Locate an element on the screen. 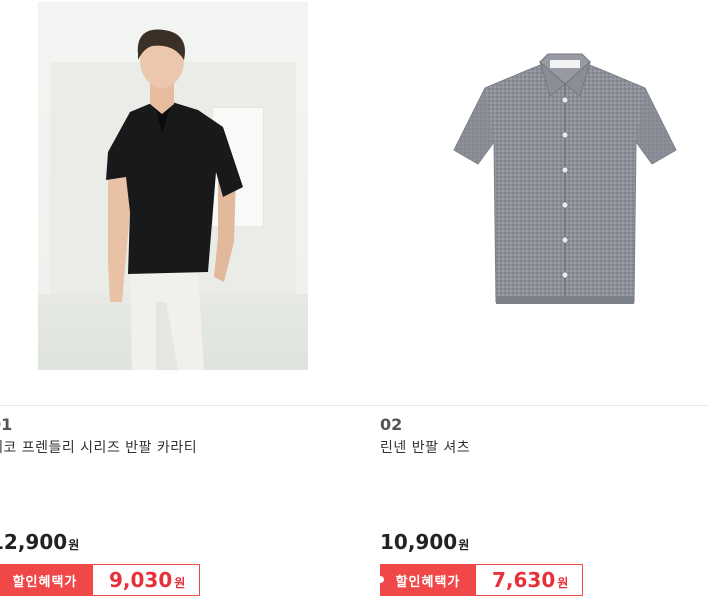 This screenshot has width=709, height=611. discount-price: 9,030 원 is located at coordinates (147, 580).